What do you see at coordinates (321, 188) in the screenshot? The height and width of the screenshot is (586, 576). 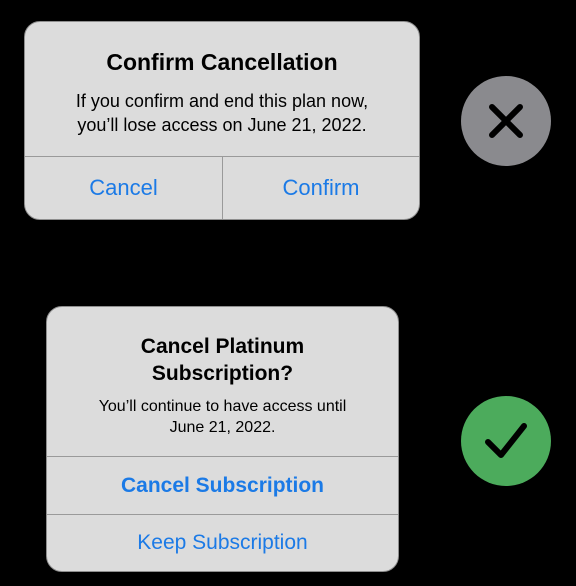 I see `confirm-button: Confirm` at bounding box center [321, 188].